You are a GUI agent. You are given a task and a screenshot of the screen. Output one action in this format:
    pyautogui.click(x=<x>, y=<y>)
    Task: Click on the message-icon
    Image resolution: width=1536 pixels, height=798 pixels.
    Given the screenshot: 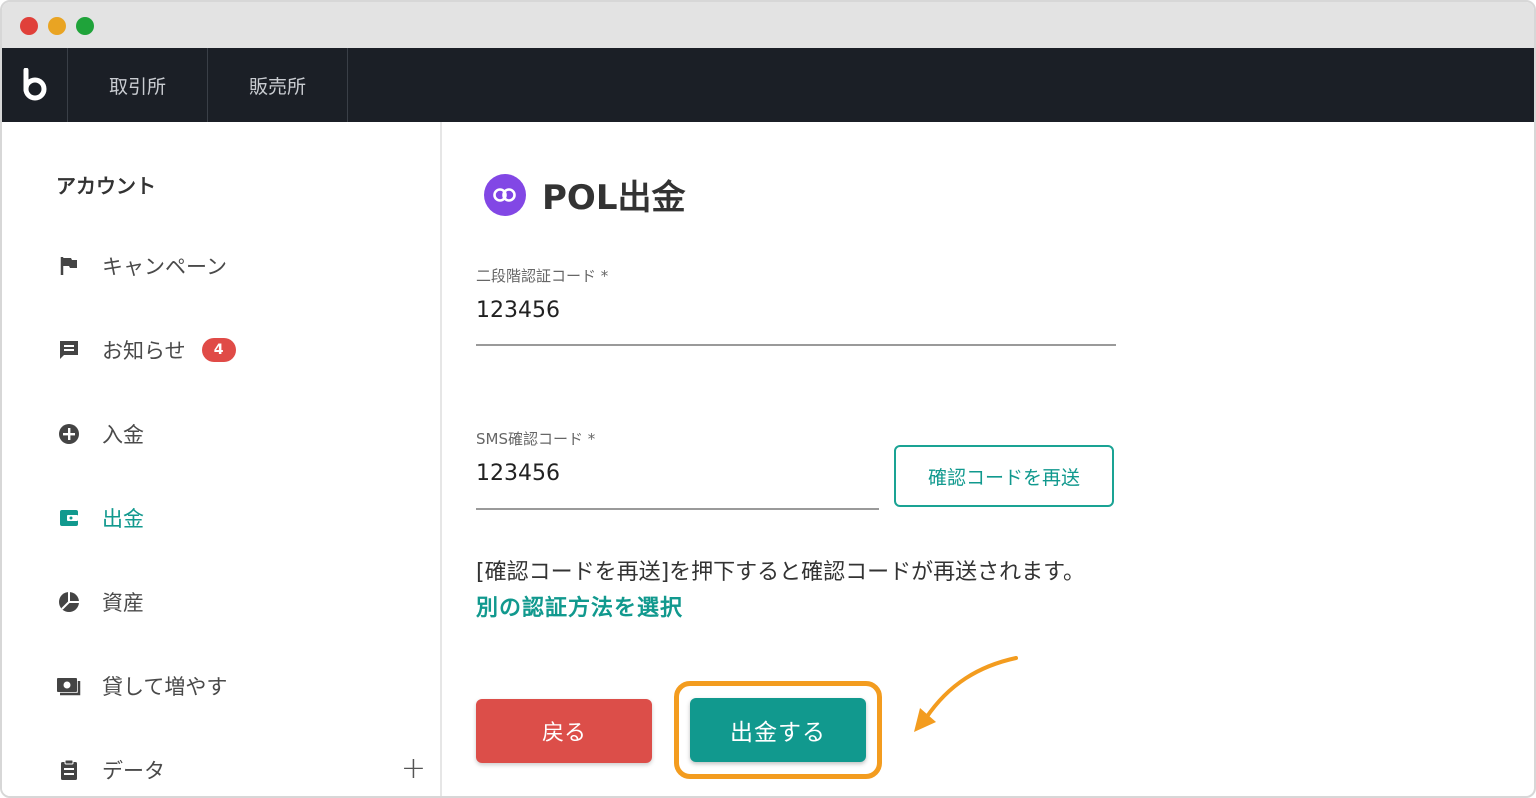 What is the action you would take?
    pyautogui.click(x=69, y=350)
    